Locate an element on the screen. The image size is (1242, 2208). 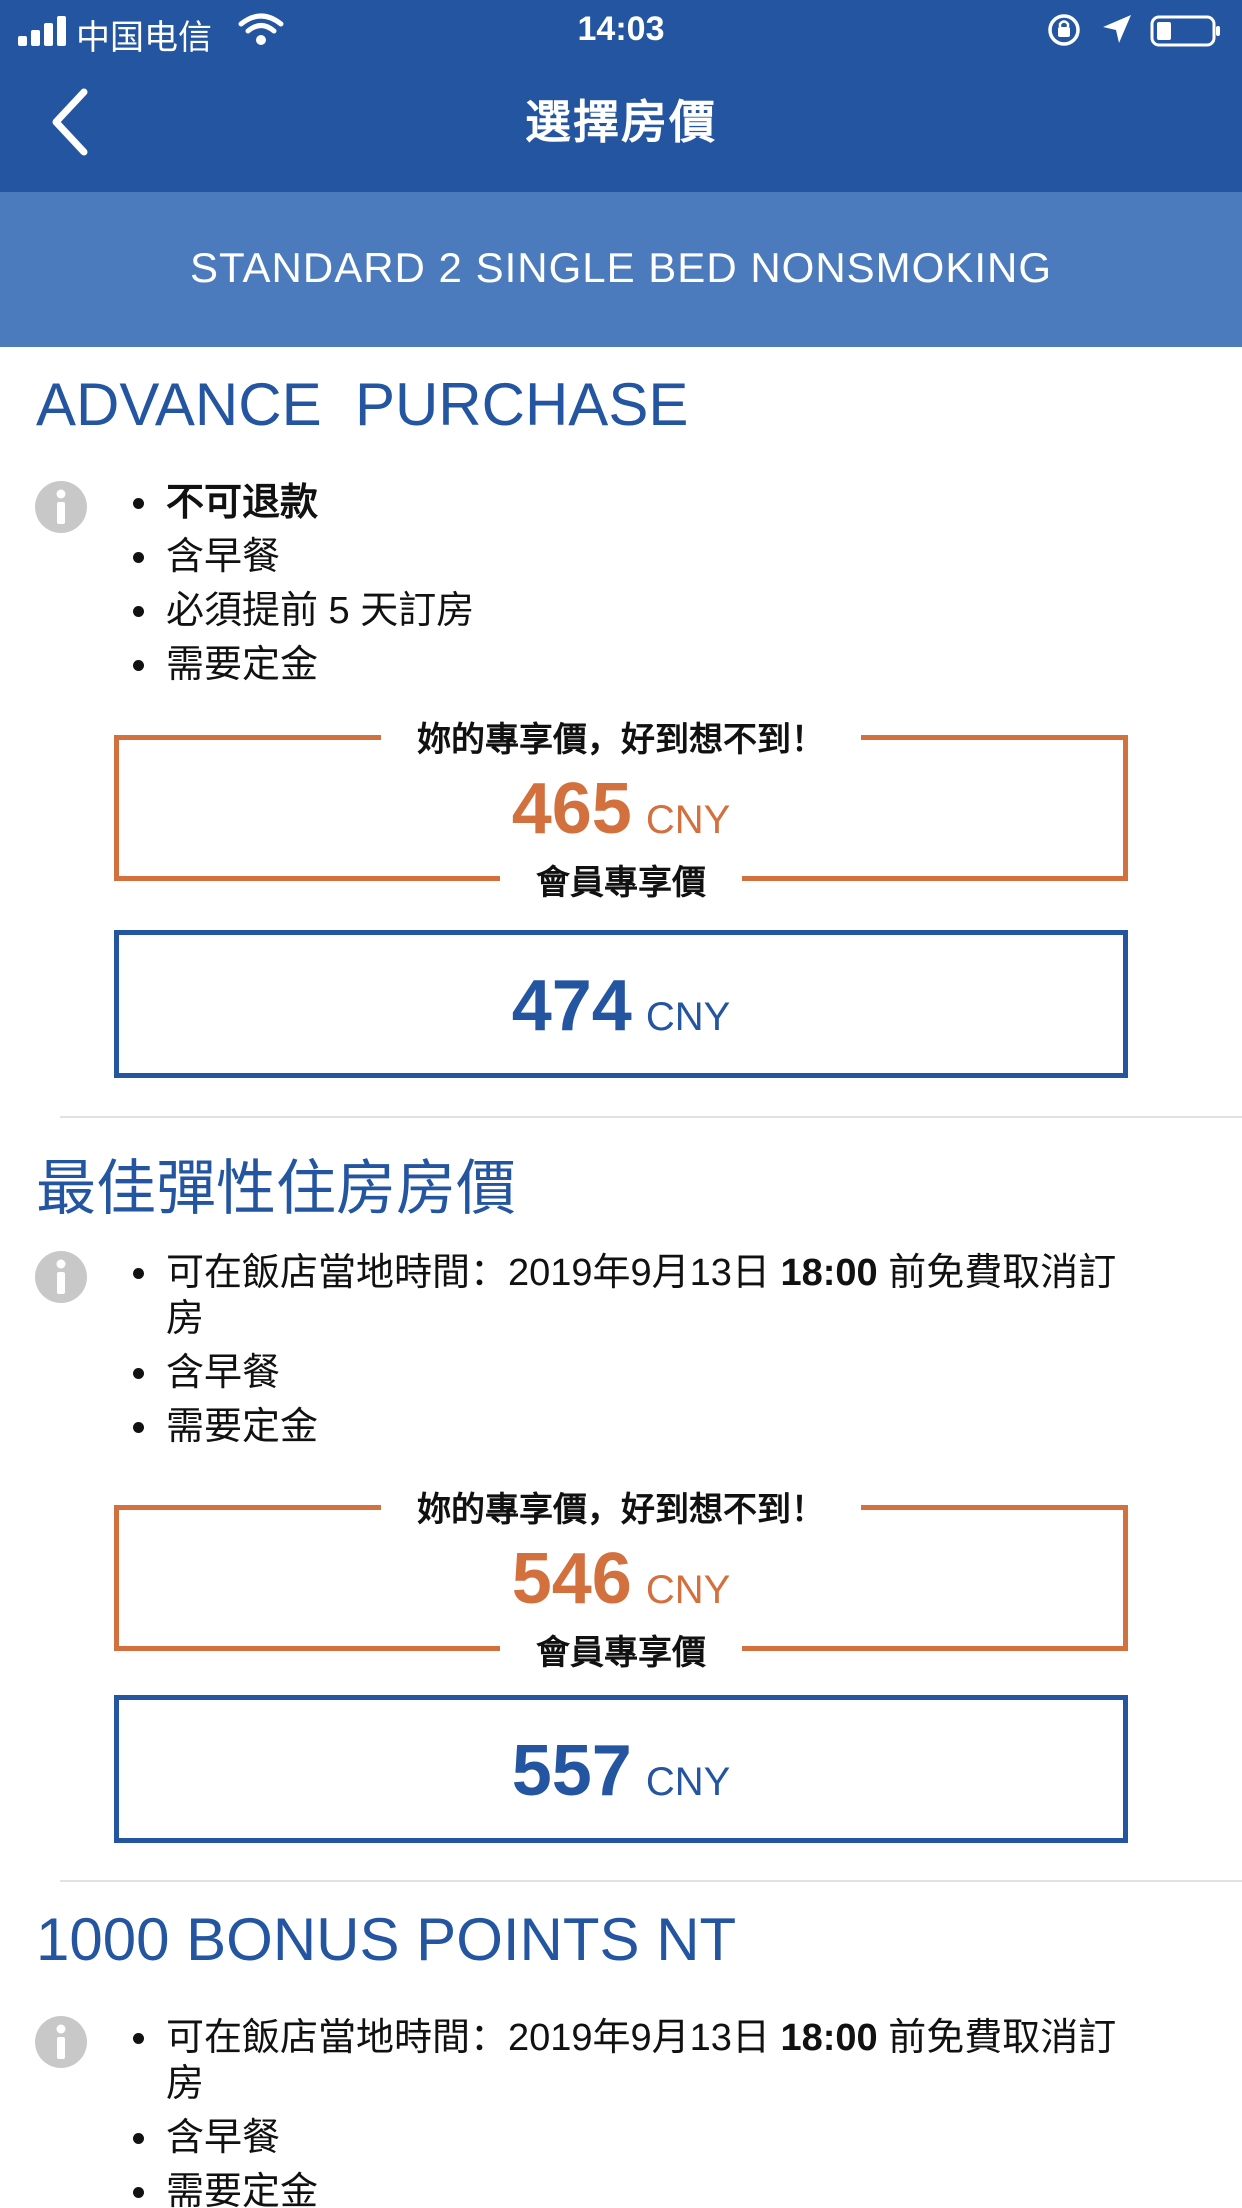
standard-price-button: 474 CNY is located at coordinates (621, 1004).